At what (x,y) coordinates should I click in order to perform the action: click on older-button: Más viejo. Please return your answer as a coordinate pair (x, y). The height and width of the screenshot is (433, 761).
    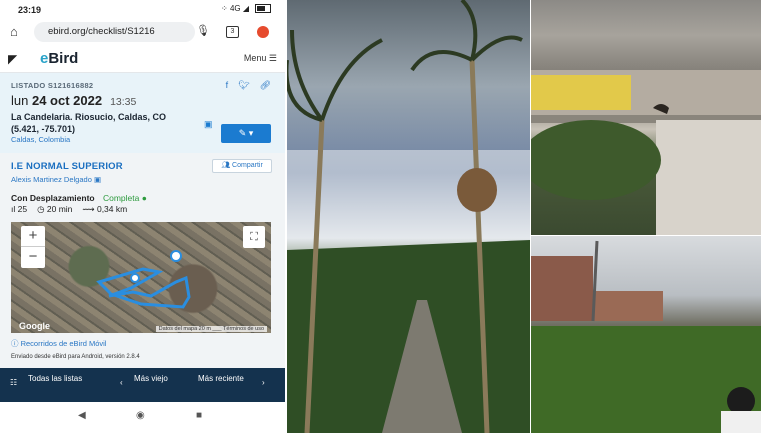
    Looking at the image, I should click on (154, 379).